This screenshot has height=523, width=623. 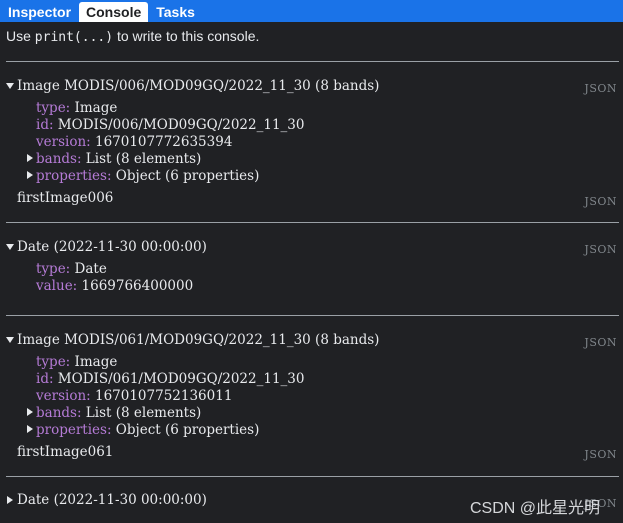 What do you see at coordinates (133, 36) in the screenshot?
I see `console-hint: Use print(...) to write to this console.` at bounding box center [133, 36].